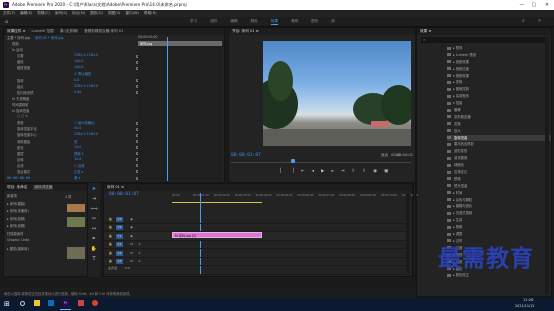 The height and width of the screenshot is (311, 554). Describe the element at coordinates (499, 213) in the screenshot. I see `effects-tree-item: ▸ 沉浸式视频` at that location.